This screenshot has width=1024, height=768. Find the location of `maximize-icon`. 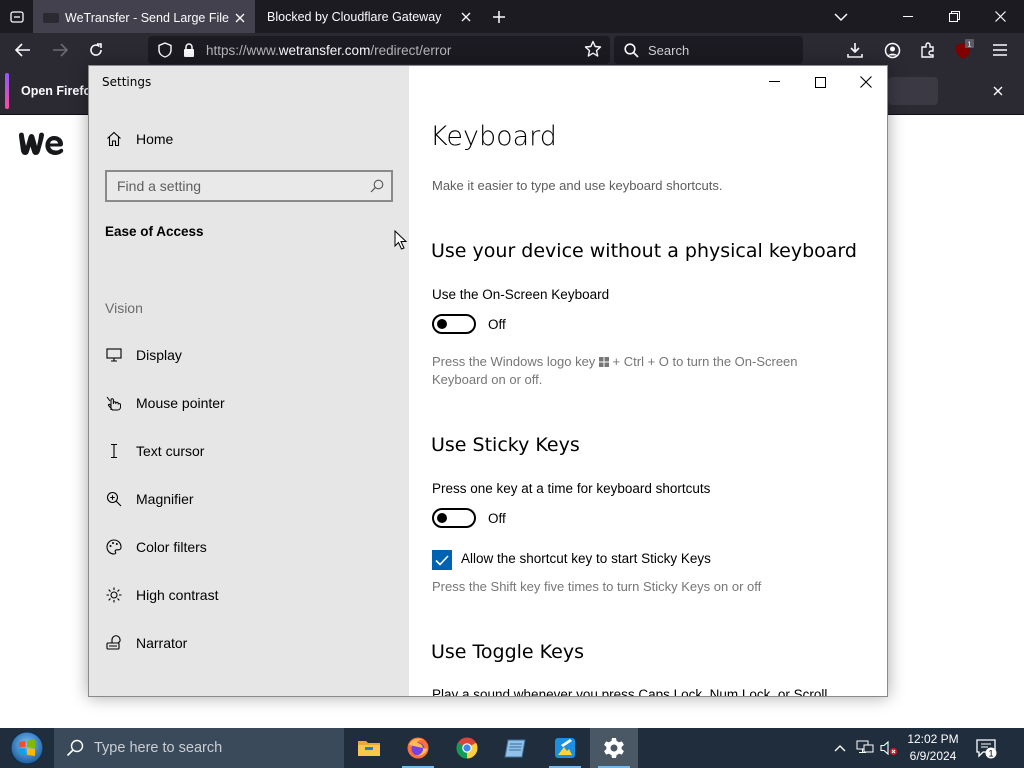

maximize-icon is located at coordinates (820, 82).